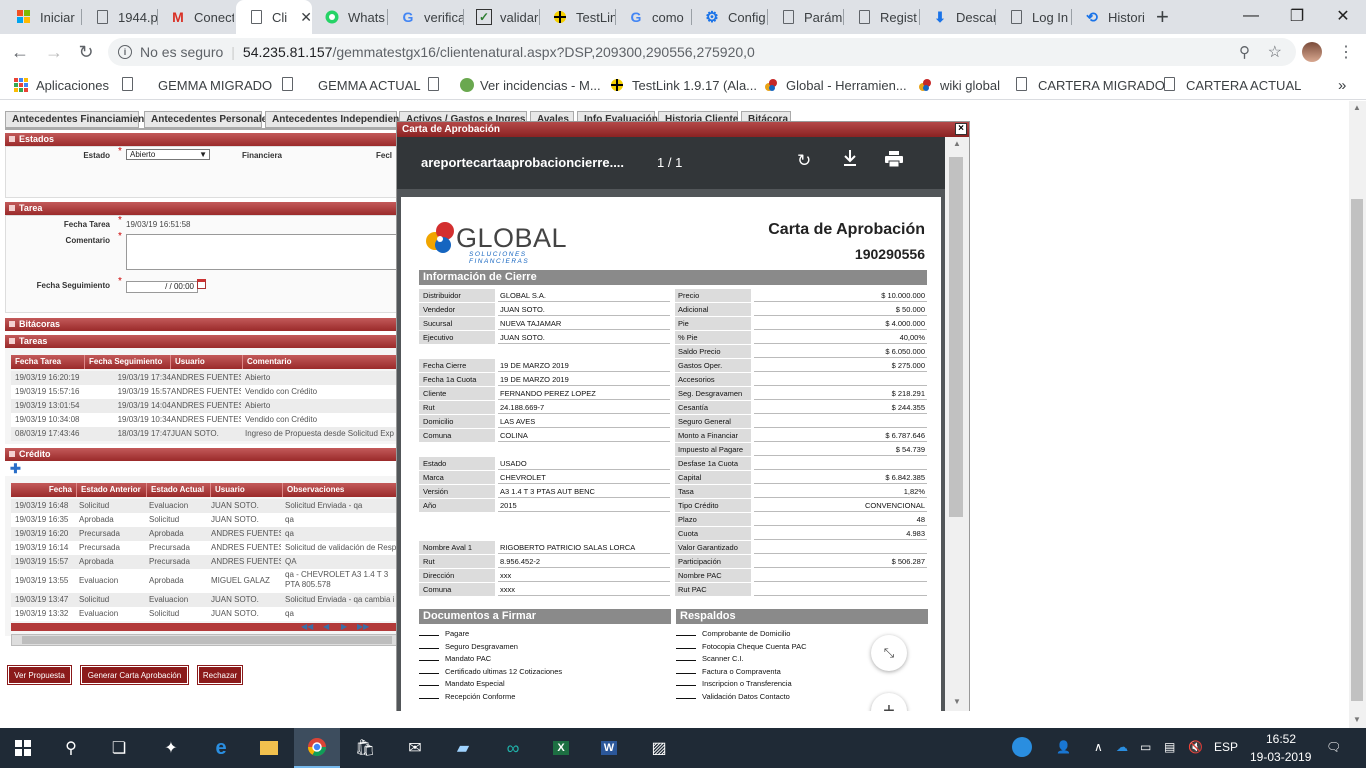 This screenshot has height=768, width=1366. I want to click on bookmark-item: GEMMA MIGRADO, so click(197, 85).